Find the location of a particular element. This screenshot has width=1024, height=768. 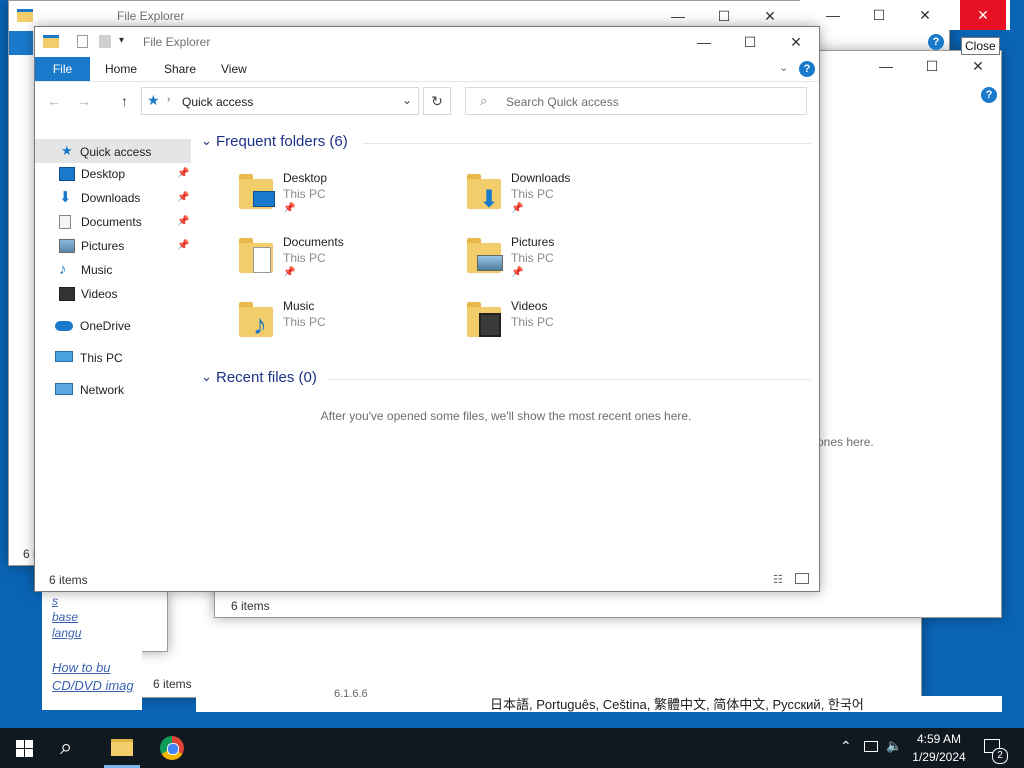

clock-date: 1/29/2024 is located at coordinates (939, 757).